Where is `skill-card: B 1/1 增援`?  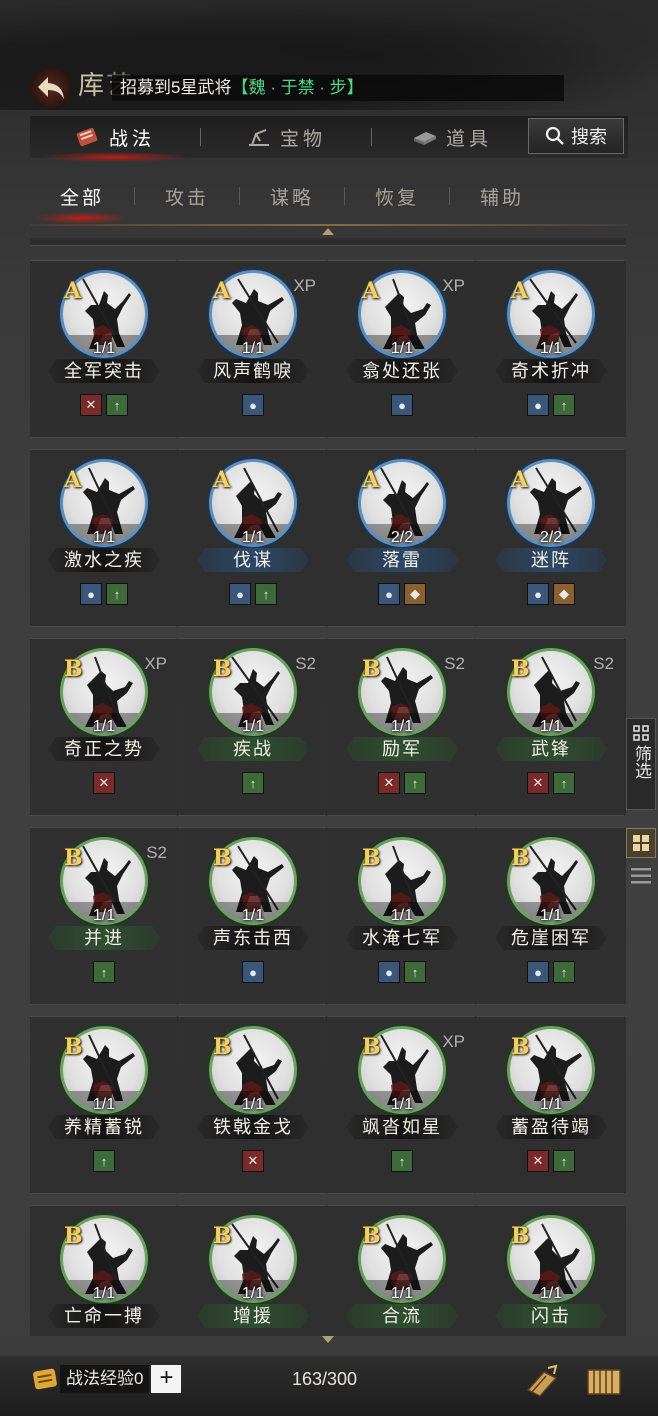 skill-card: B 1/1 增援 is located at coordinates (253, 1270).